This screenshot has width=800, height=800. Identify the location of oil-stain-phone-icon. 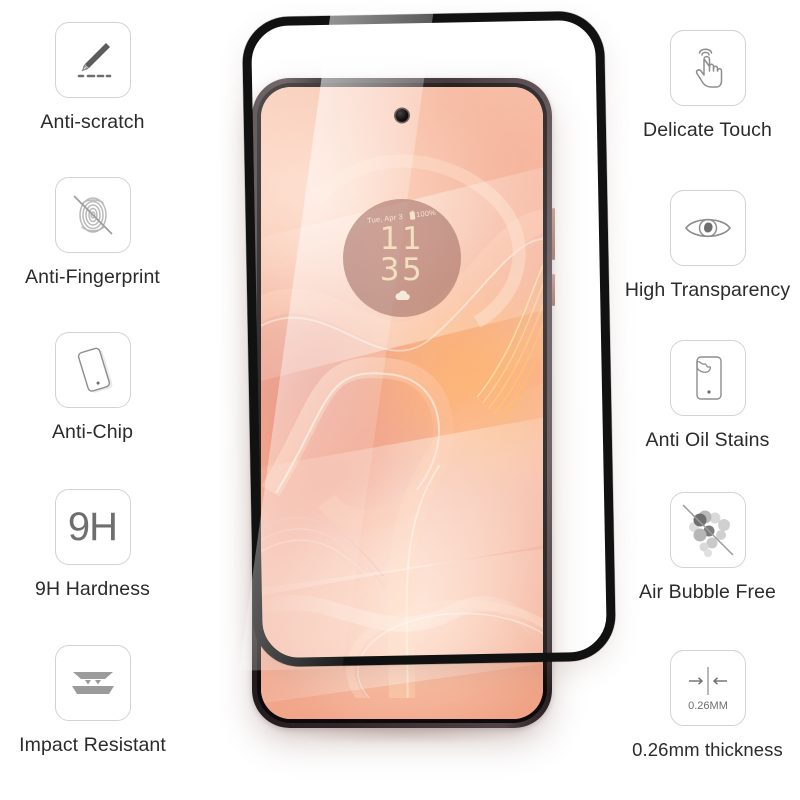
(707, 378).